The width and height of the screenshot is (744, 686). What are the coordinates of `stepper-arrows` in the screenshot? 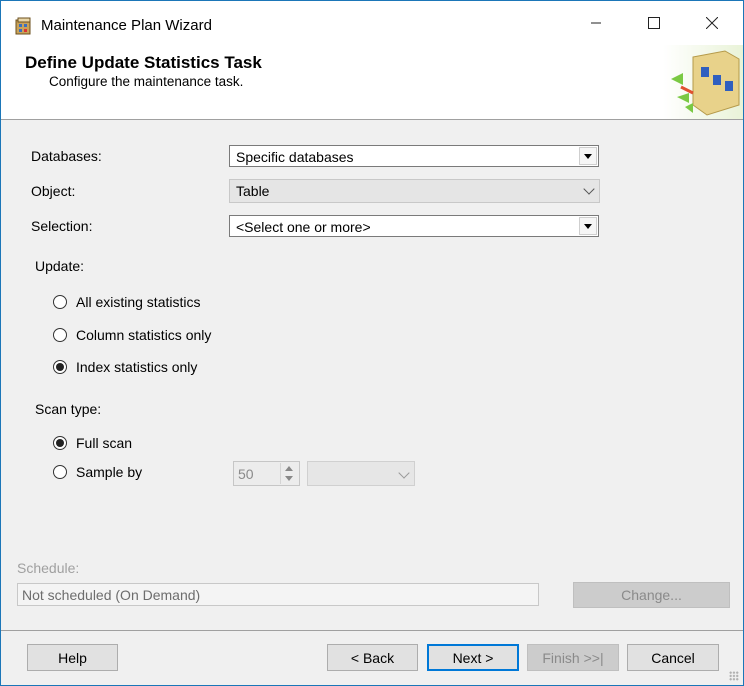 It's located at (289, 473).